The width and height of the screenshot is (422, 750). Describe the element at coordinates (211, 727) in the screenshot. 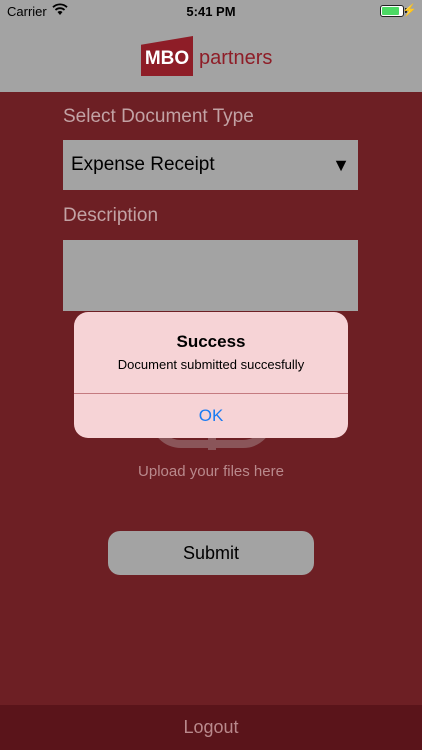

I see `logout-button: Logout` at that location.